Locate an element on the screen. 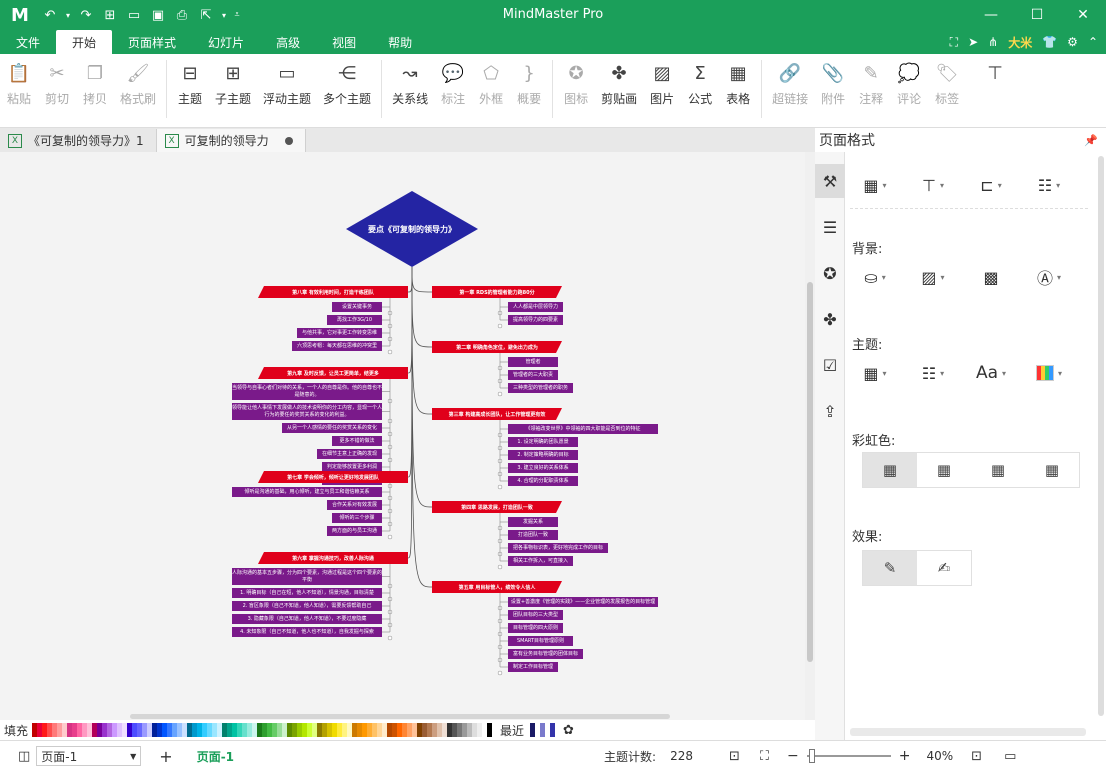 Image resolution: width=1106 pixels, height=771 pixels. settings-icon: ⚙ is located at coordinates (1072, 42).